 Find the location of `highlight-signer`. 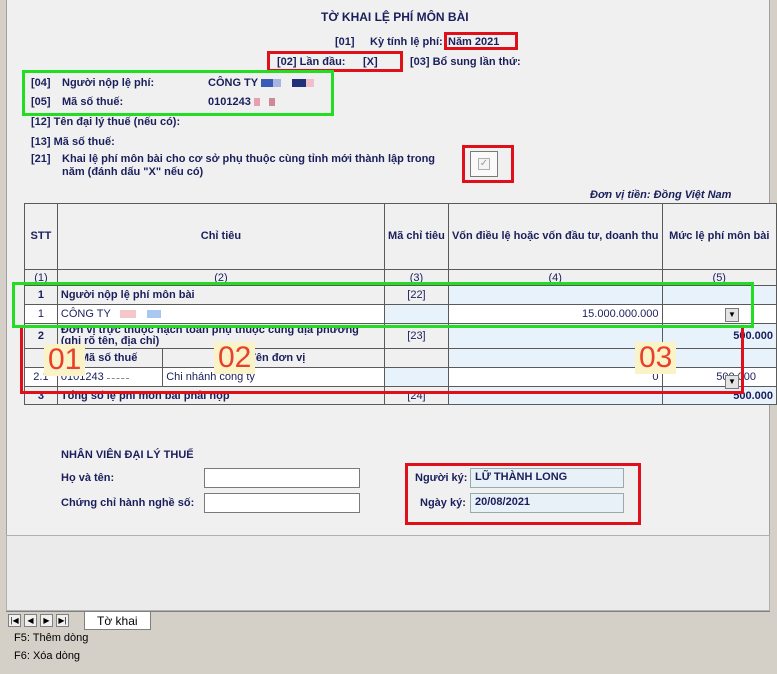

highlight-signer is located at coordinates (523, 494).